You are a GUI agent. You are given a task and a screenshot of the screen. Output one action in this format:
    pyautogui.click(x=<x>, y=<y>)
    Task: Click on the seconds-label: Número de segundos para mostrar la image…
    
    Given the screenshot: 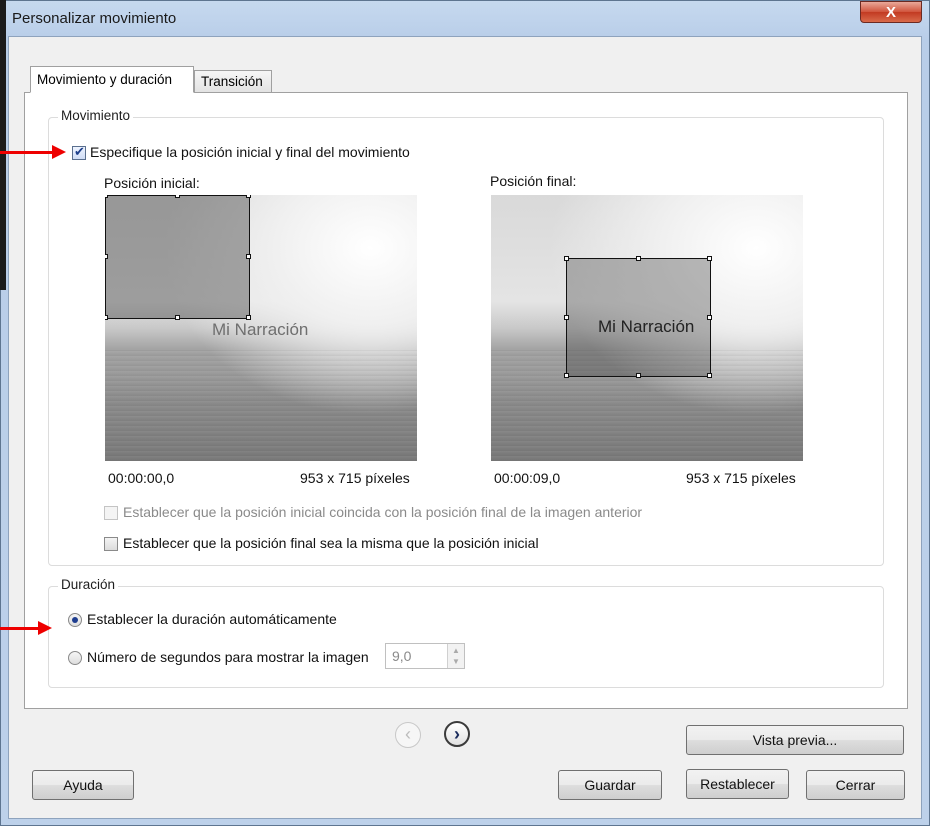 What is the action you would take?
    pyautogui.click(x=228, y=657)
    